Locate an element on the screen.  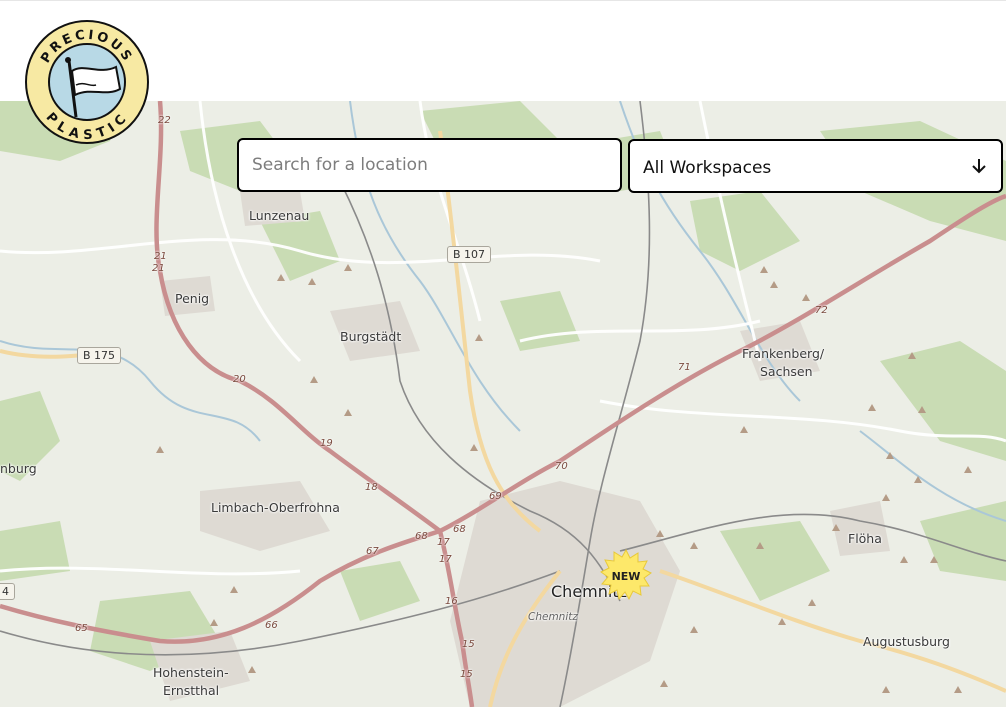
road-number: 69 is located at coordinates (495, 496).